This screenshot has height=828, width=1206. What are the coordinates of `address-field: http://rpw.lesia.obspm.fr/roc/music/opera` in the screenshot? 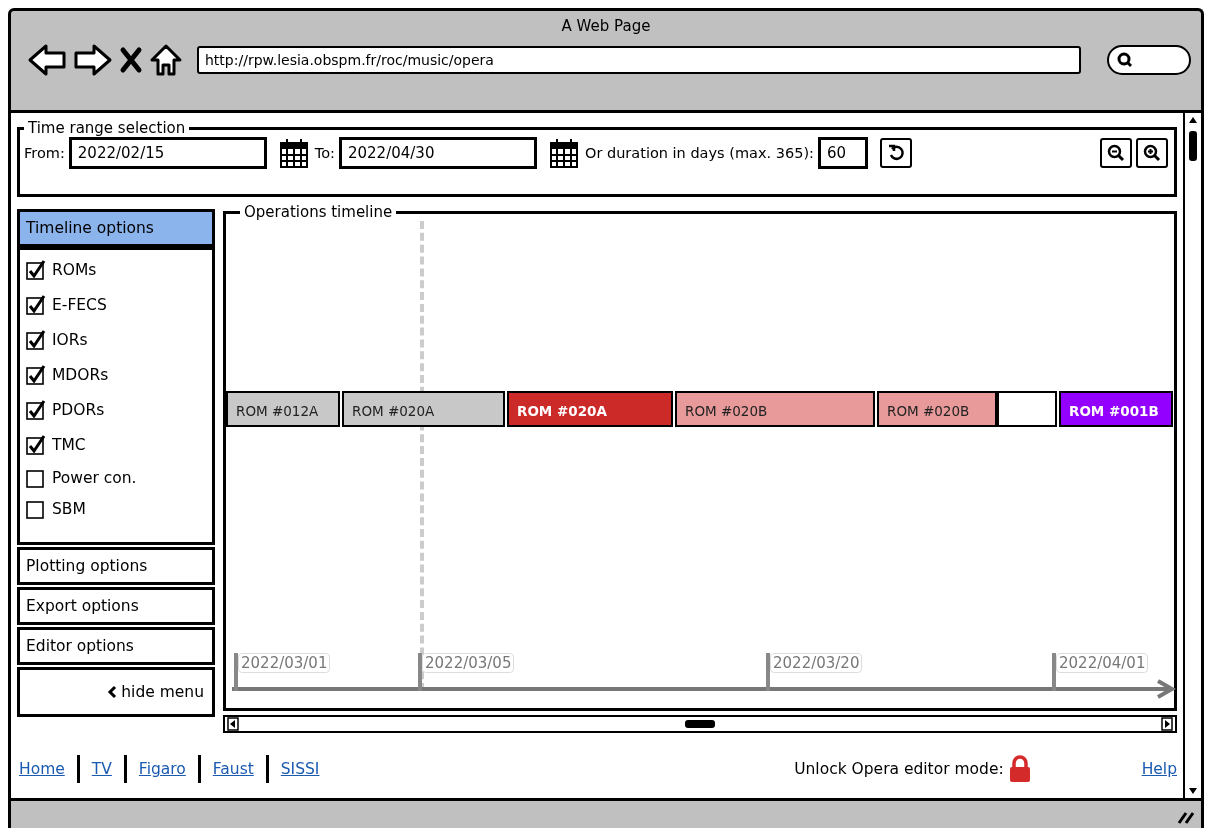 It's located at (639, 60).